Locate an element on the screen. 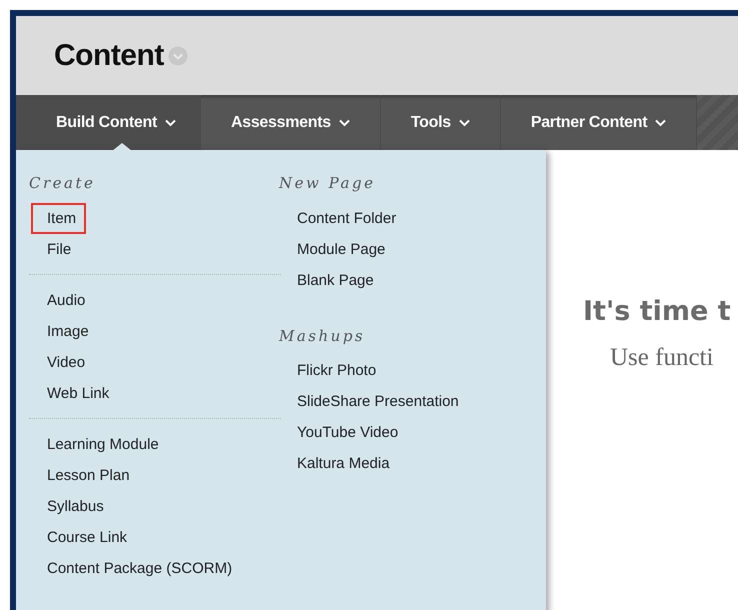 This screenshot has height=610, width=738. menu-item: Flickr Photo is located at coordinates (333, 370).